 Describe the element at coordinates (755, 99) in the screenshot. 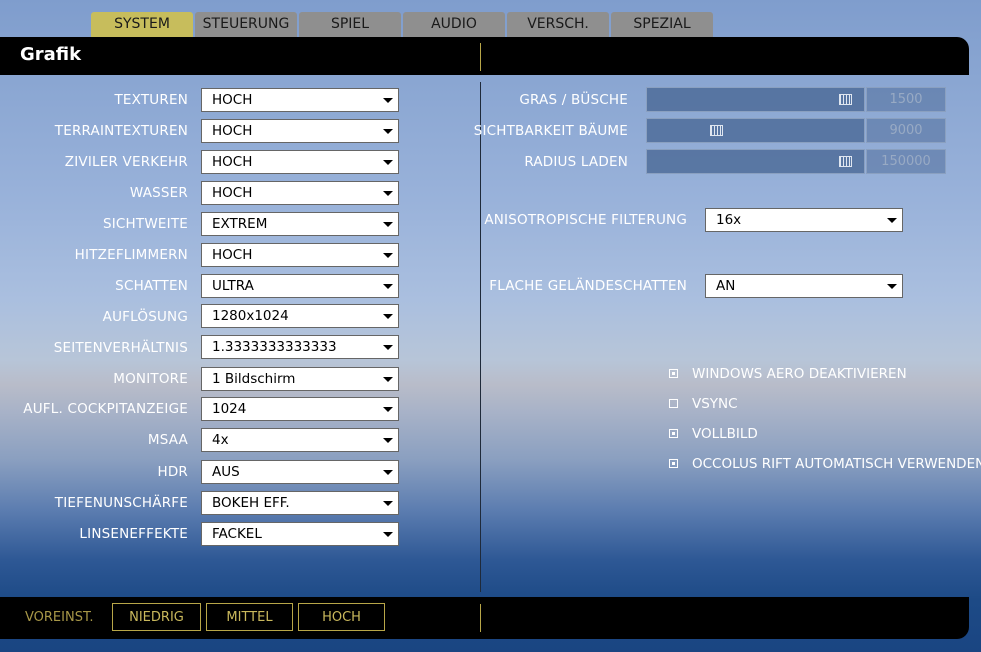

I see `slider-gras` at that location.